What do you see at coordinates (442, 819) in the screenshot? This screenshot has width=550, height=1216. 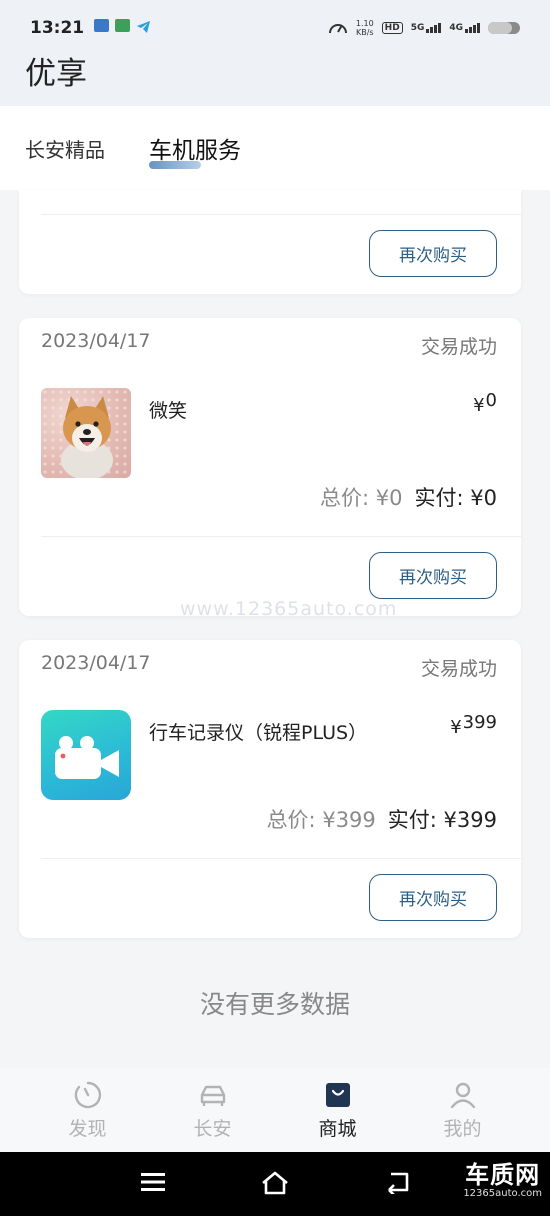 I see `paid-price: 实付: ¥399` at bounding box center [442, 819].